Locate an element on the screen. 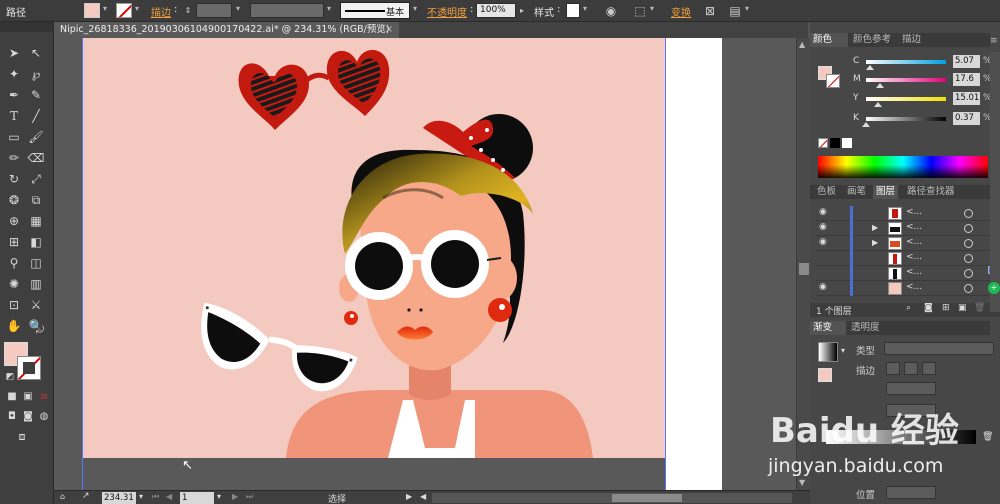 This screenshot has width=1000, height=504. shape-builder-tool-icon: ⊕ is located at coordinates (14, 221).